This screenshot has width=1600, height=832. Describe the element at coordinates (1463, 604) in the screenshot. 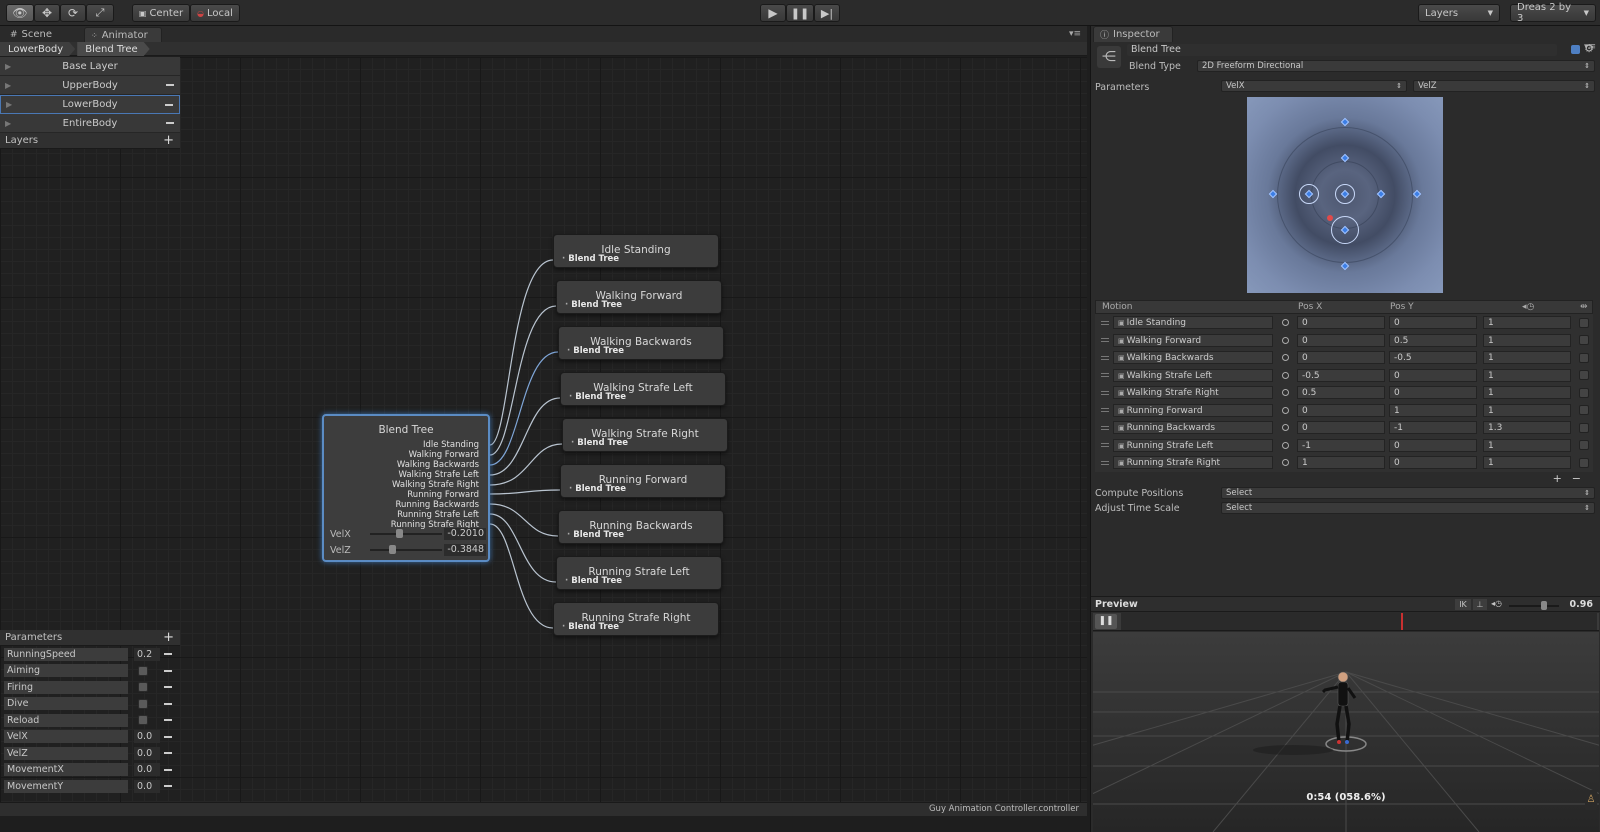

I see `ik-toggle: IK` at that location.